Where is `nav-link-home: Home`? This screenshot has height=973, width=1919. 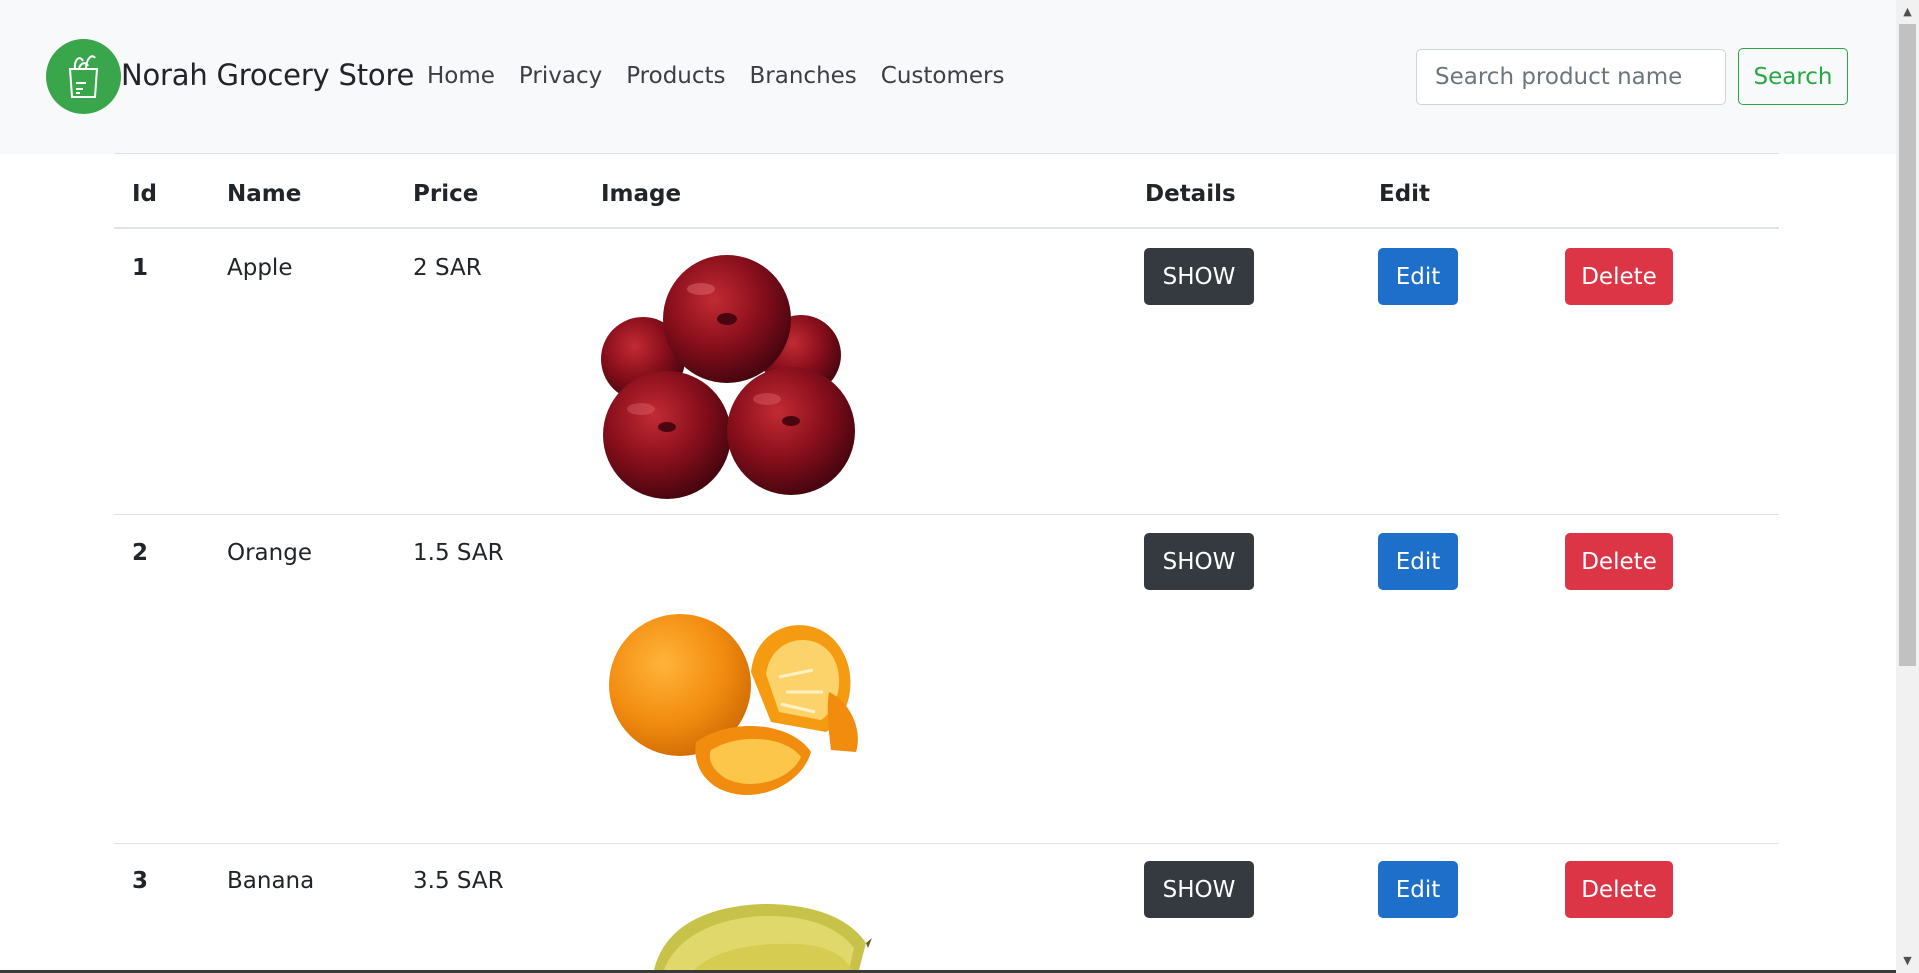
nav-link-home: Home is located at coordinates (461, 76).